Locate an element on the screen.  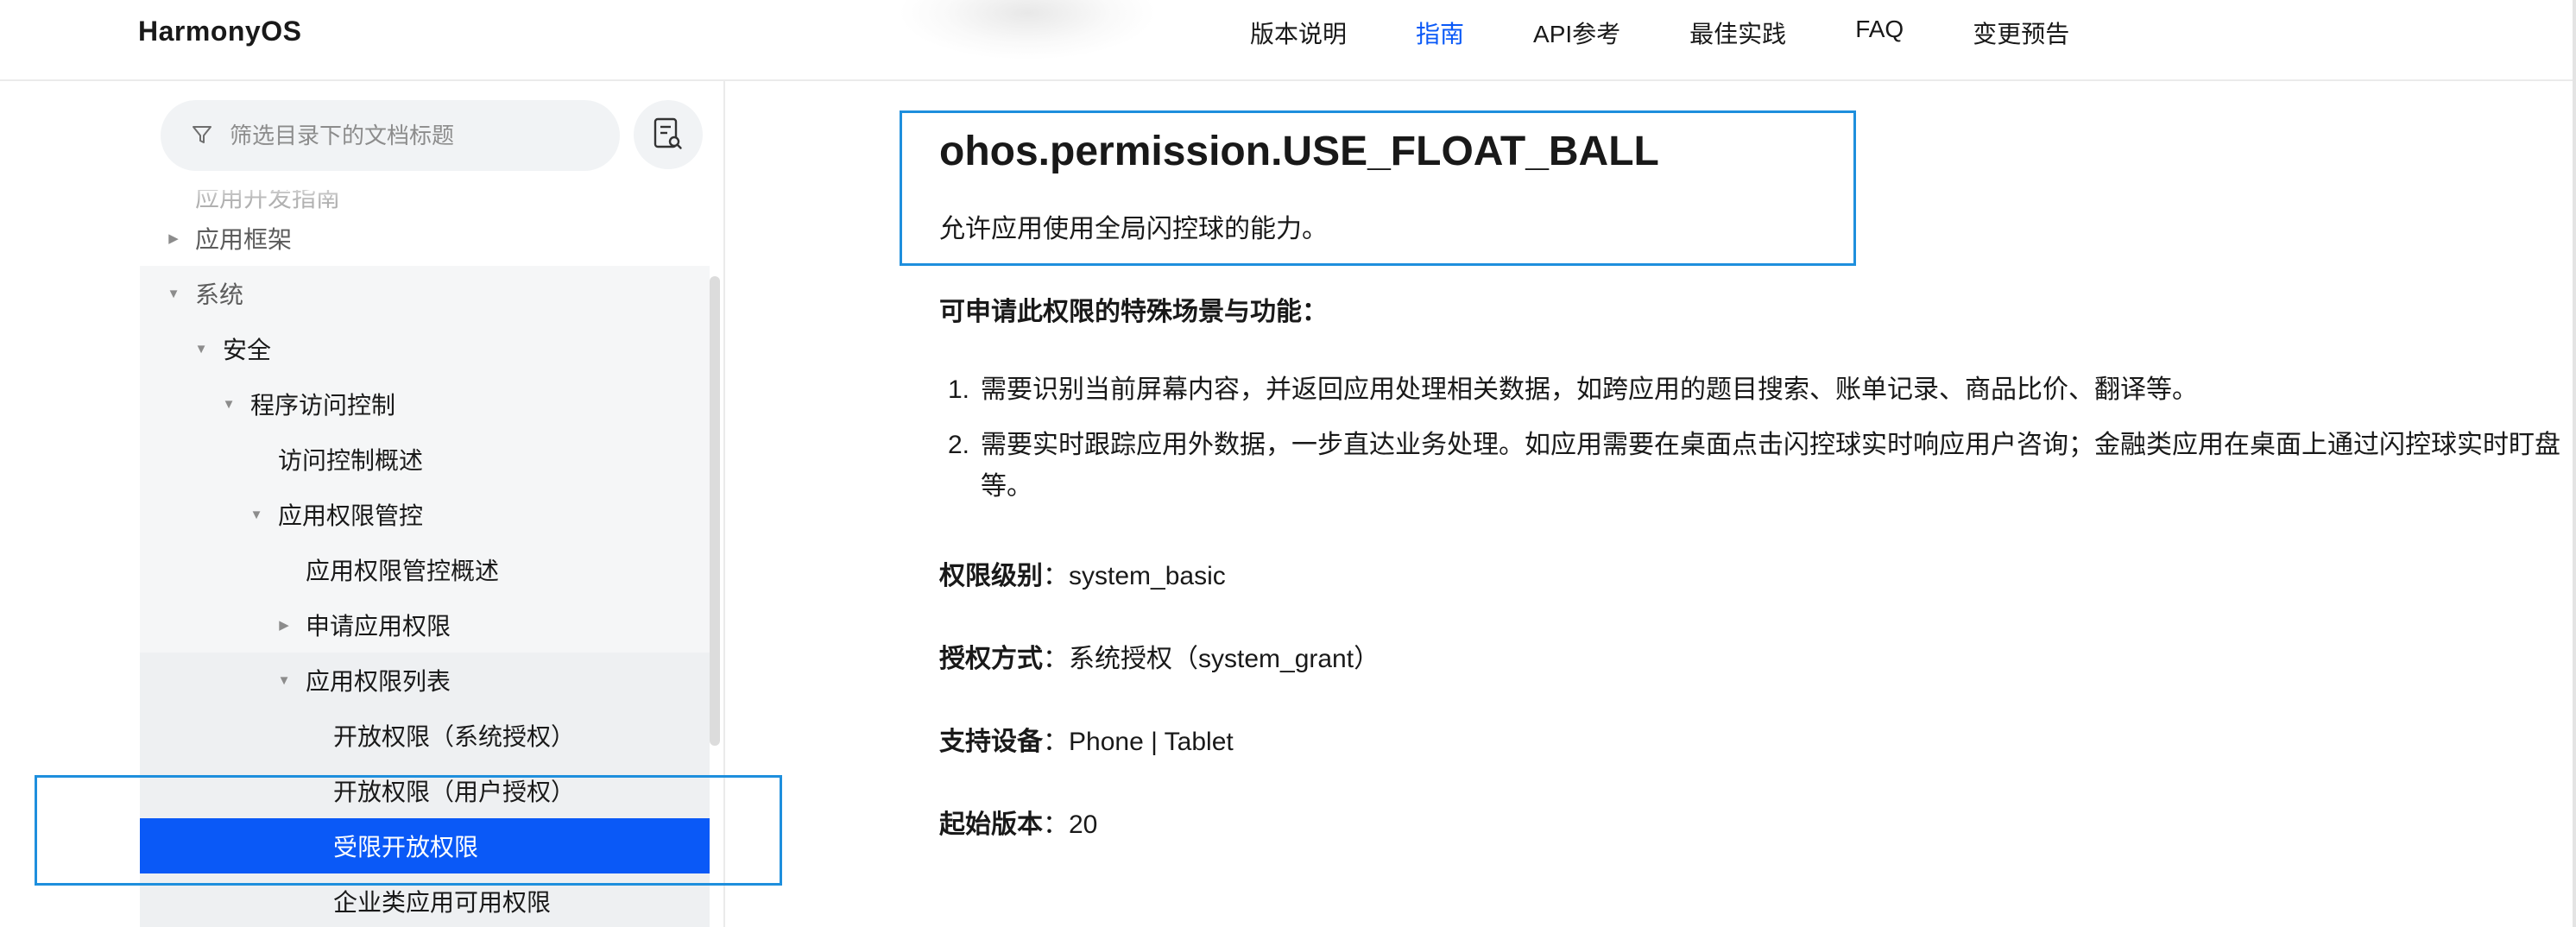
nav-item-guide: 指南 is located at coordinates (1440, 33).